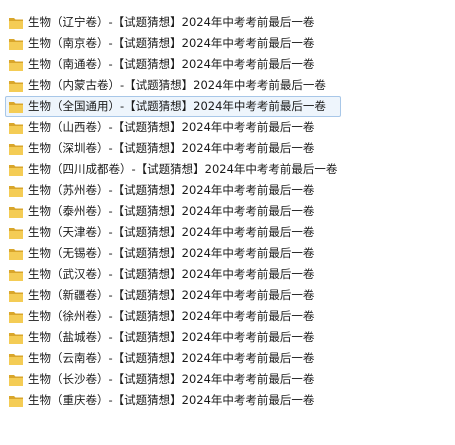  Describe the element at coordinates (171, 274) in the screenshot. I see `folder-label: 生物（武汉卷）-【试题猜想】2024年中考考前最后一卷` at that location.